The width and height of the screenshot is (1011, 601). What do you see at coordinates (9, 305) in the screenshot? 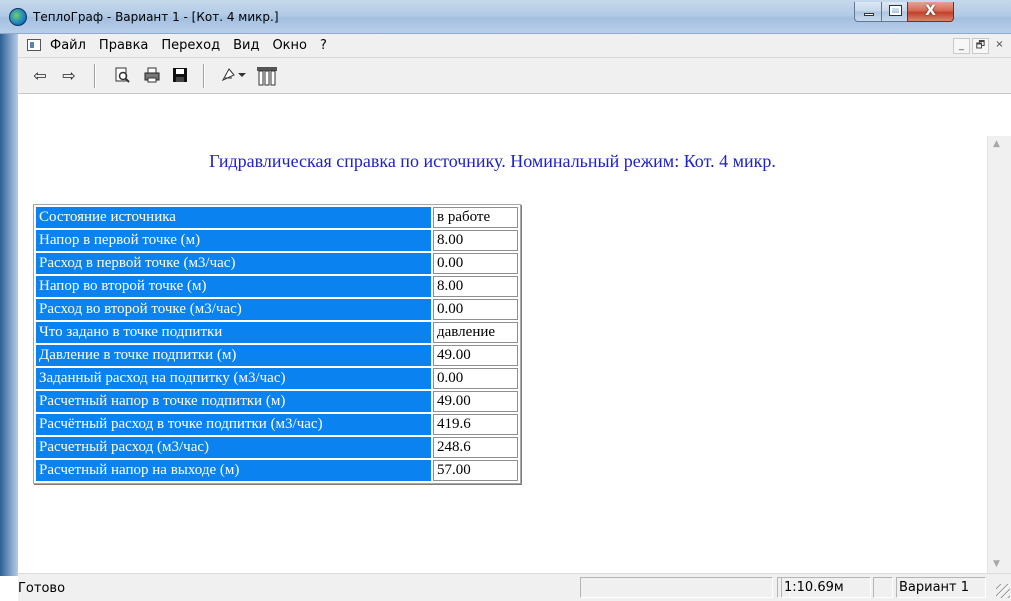
I see `window-left-frame` at bounding box center [9, 305].